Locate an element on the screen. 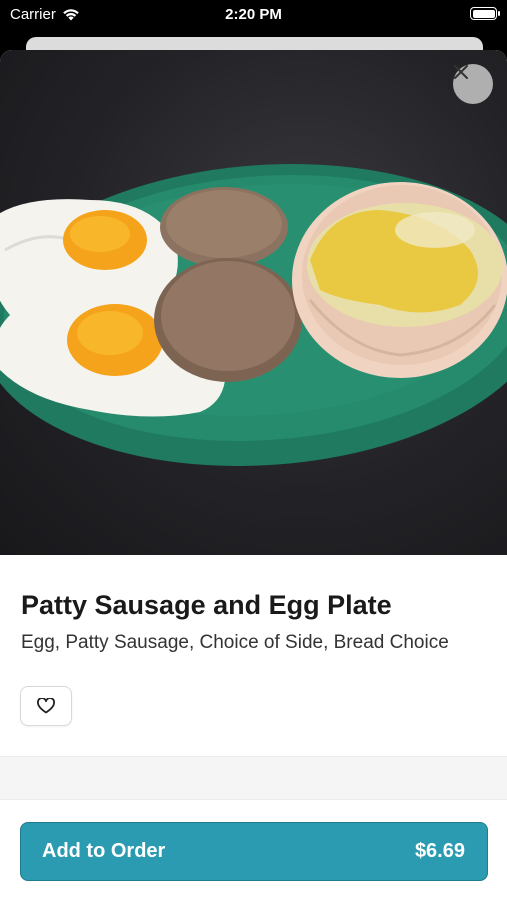 Image resolution: width=507 pixels, height=900 pixels. add-to-order-button: Add to Order $6.69 is located at coordinates (254, 851).